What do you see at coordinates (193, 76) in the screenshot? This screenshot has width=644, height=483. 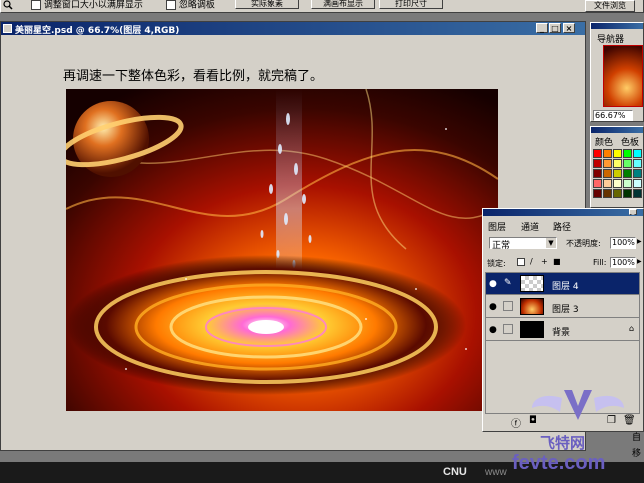 I see `document-caption: 再调速一下整体色彩，看看比例，就完稿了。` at bounding box center [193, 76].